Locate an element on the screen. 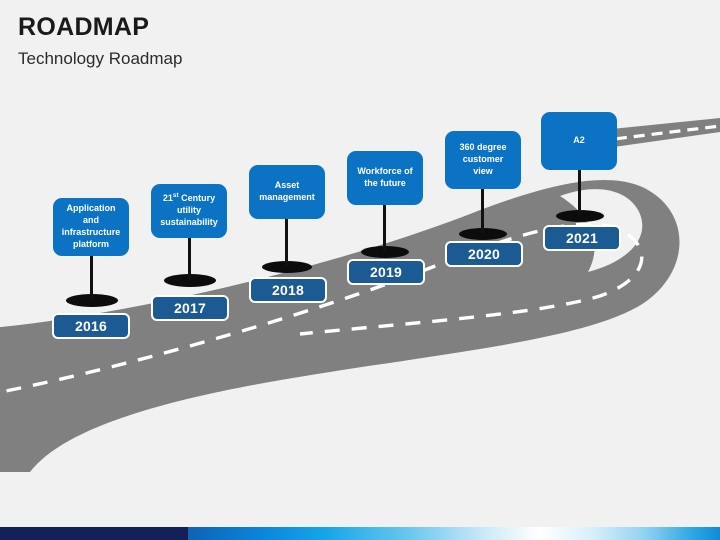 The image size is (720, 540). year-text: 2020 is located at coordinates (484, 254).